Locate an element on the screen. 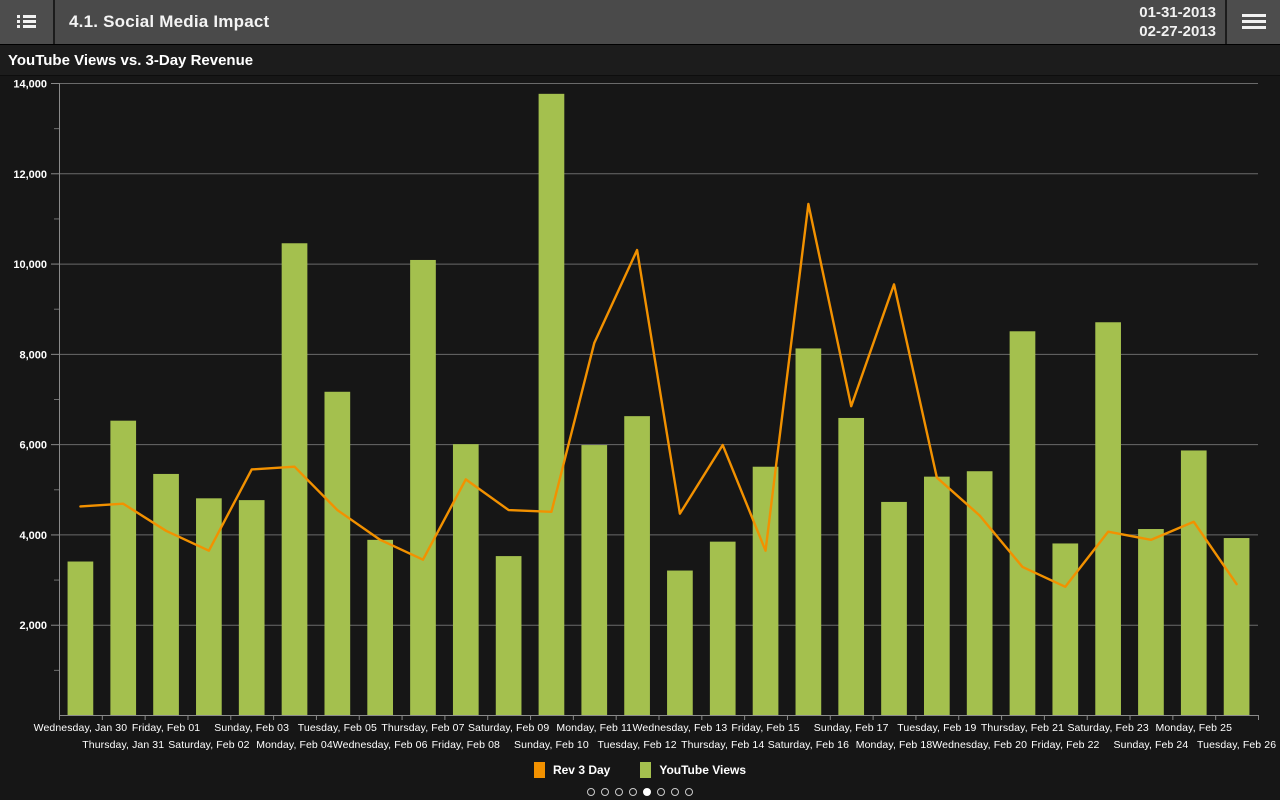 Image resolution: width=1280 pixels, height=800 pixels. x-axis-label: Friday, Feb 15 is located at coordinates (765, 728).